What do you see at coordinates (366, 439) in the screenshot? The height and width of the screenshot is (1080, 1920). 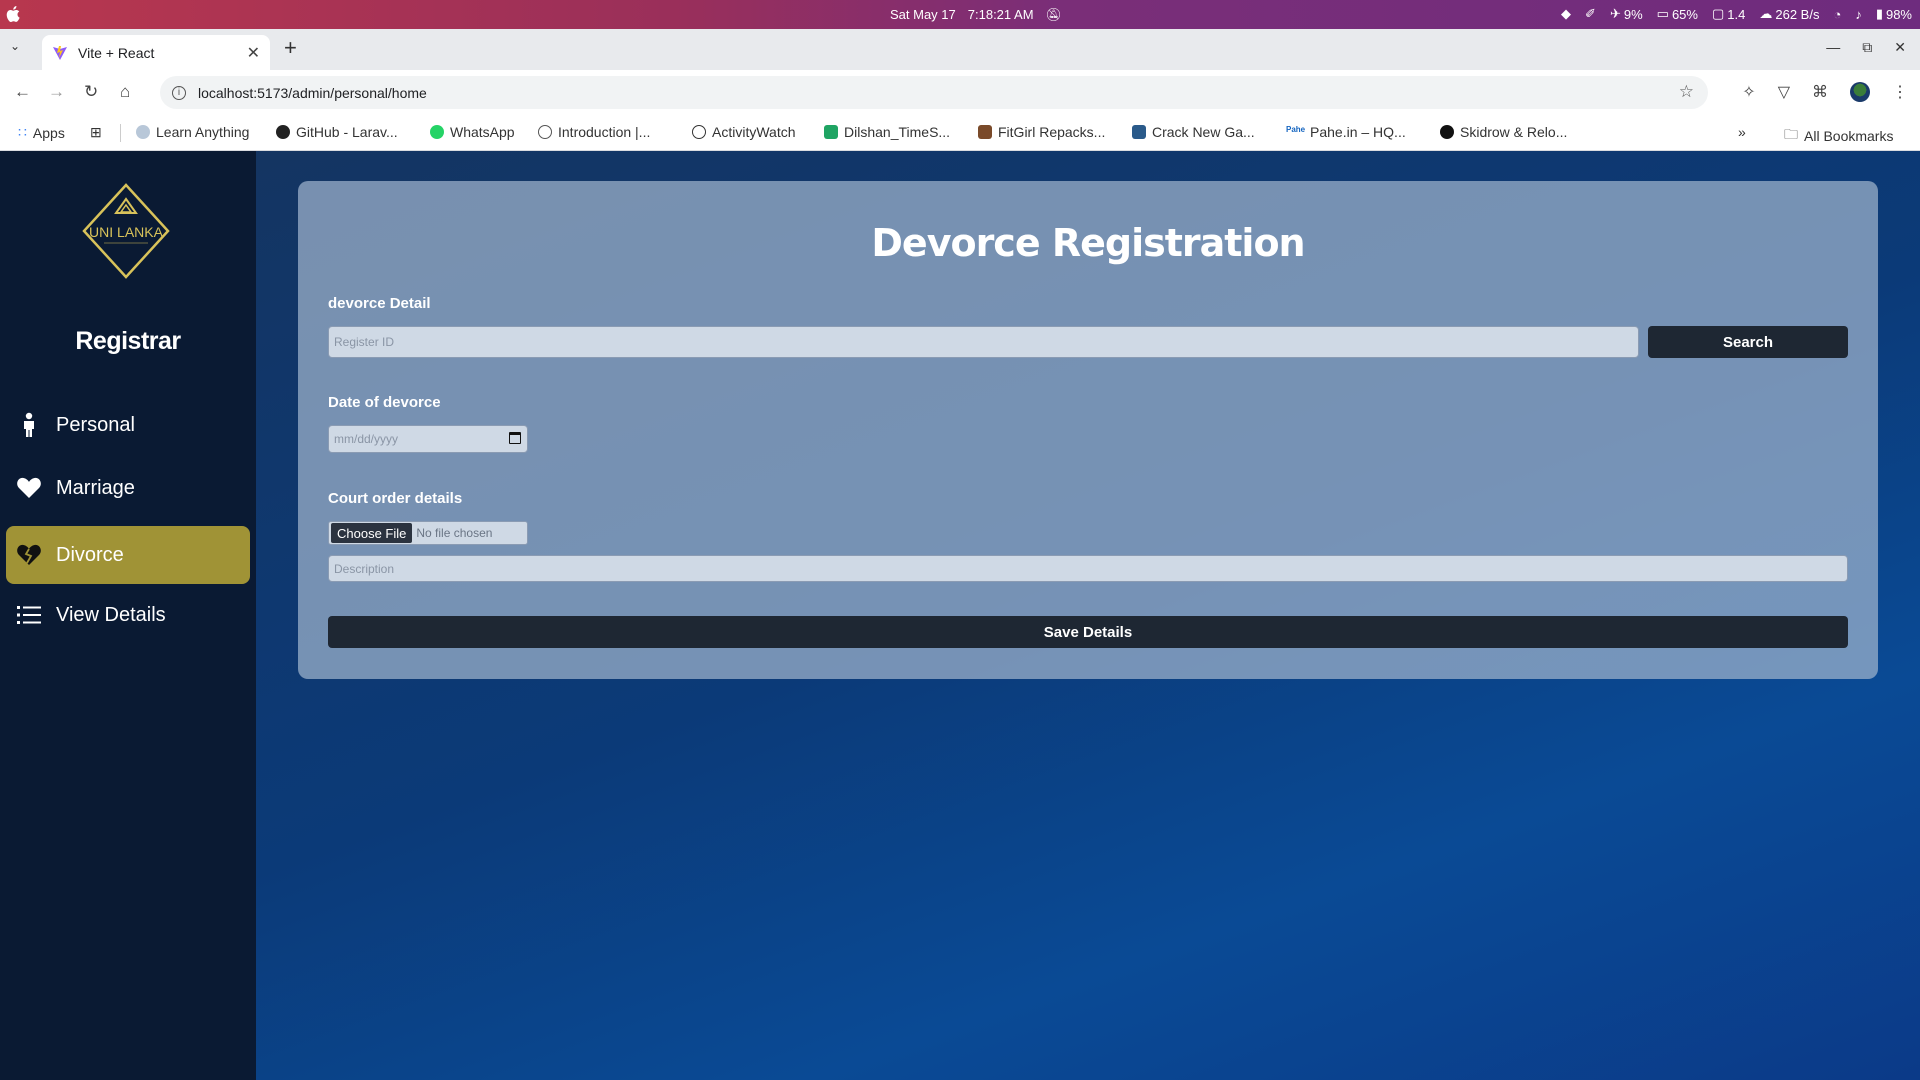 I see `date-placeholder: mm/dd/yyyy` at bounding box center [366, 439].